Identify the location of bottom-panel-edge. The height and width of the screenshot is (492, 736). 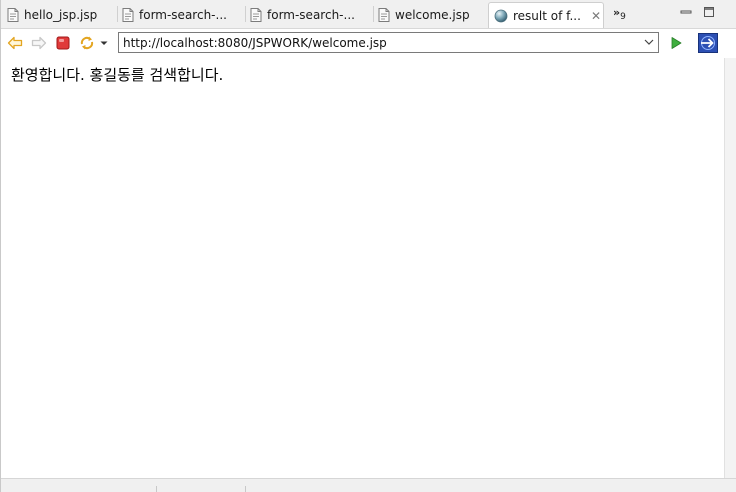
(368, 485).